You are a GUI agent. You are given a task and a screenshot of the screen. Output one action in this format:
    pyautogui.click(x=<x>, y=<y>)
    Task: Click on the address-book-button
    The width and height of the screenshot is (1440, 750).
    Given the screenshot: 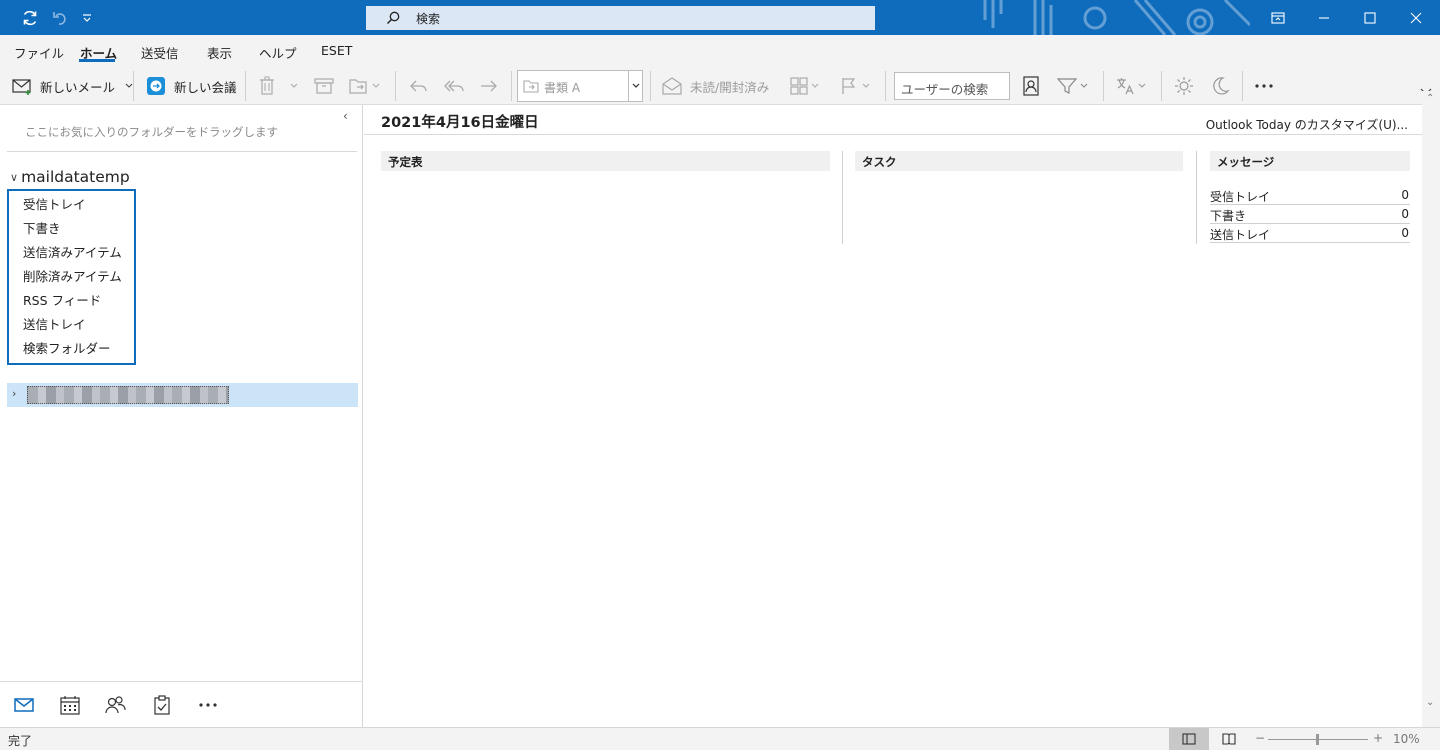 What is the action you would take?
    pyautogui.click(x=1031, y=86)
    